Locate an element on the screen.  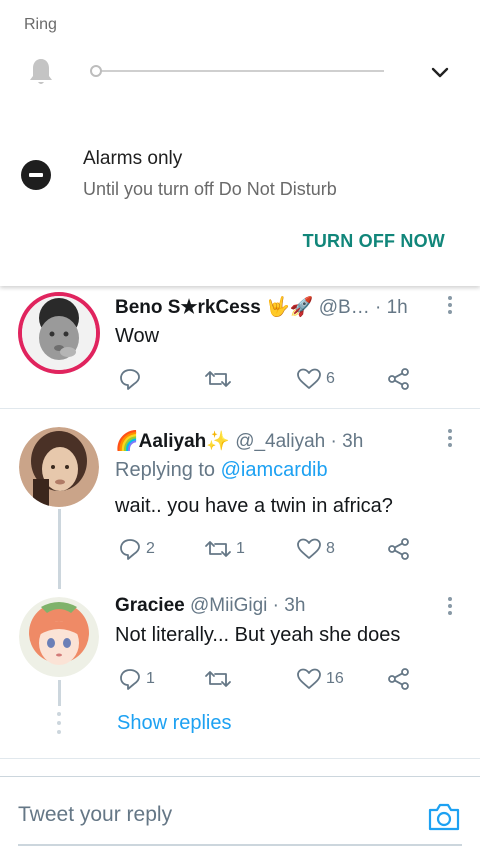
reply-button: 2 is located at coordinates (136, 549).